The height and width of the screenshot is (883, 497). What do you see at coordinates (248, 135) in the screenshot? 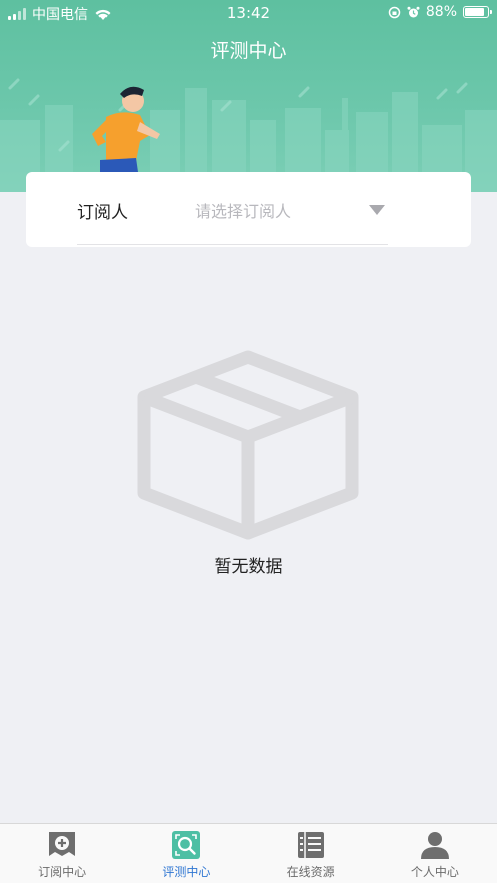
I see `city-skyline-illustration` at bounding box center [248, 135].